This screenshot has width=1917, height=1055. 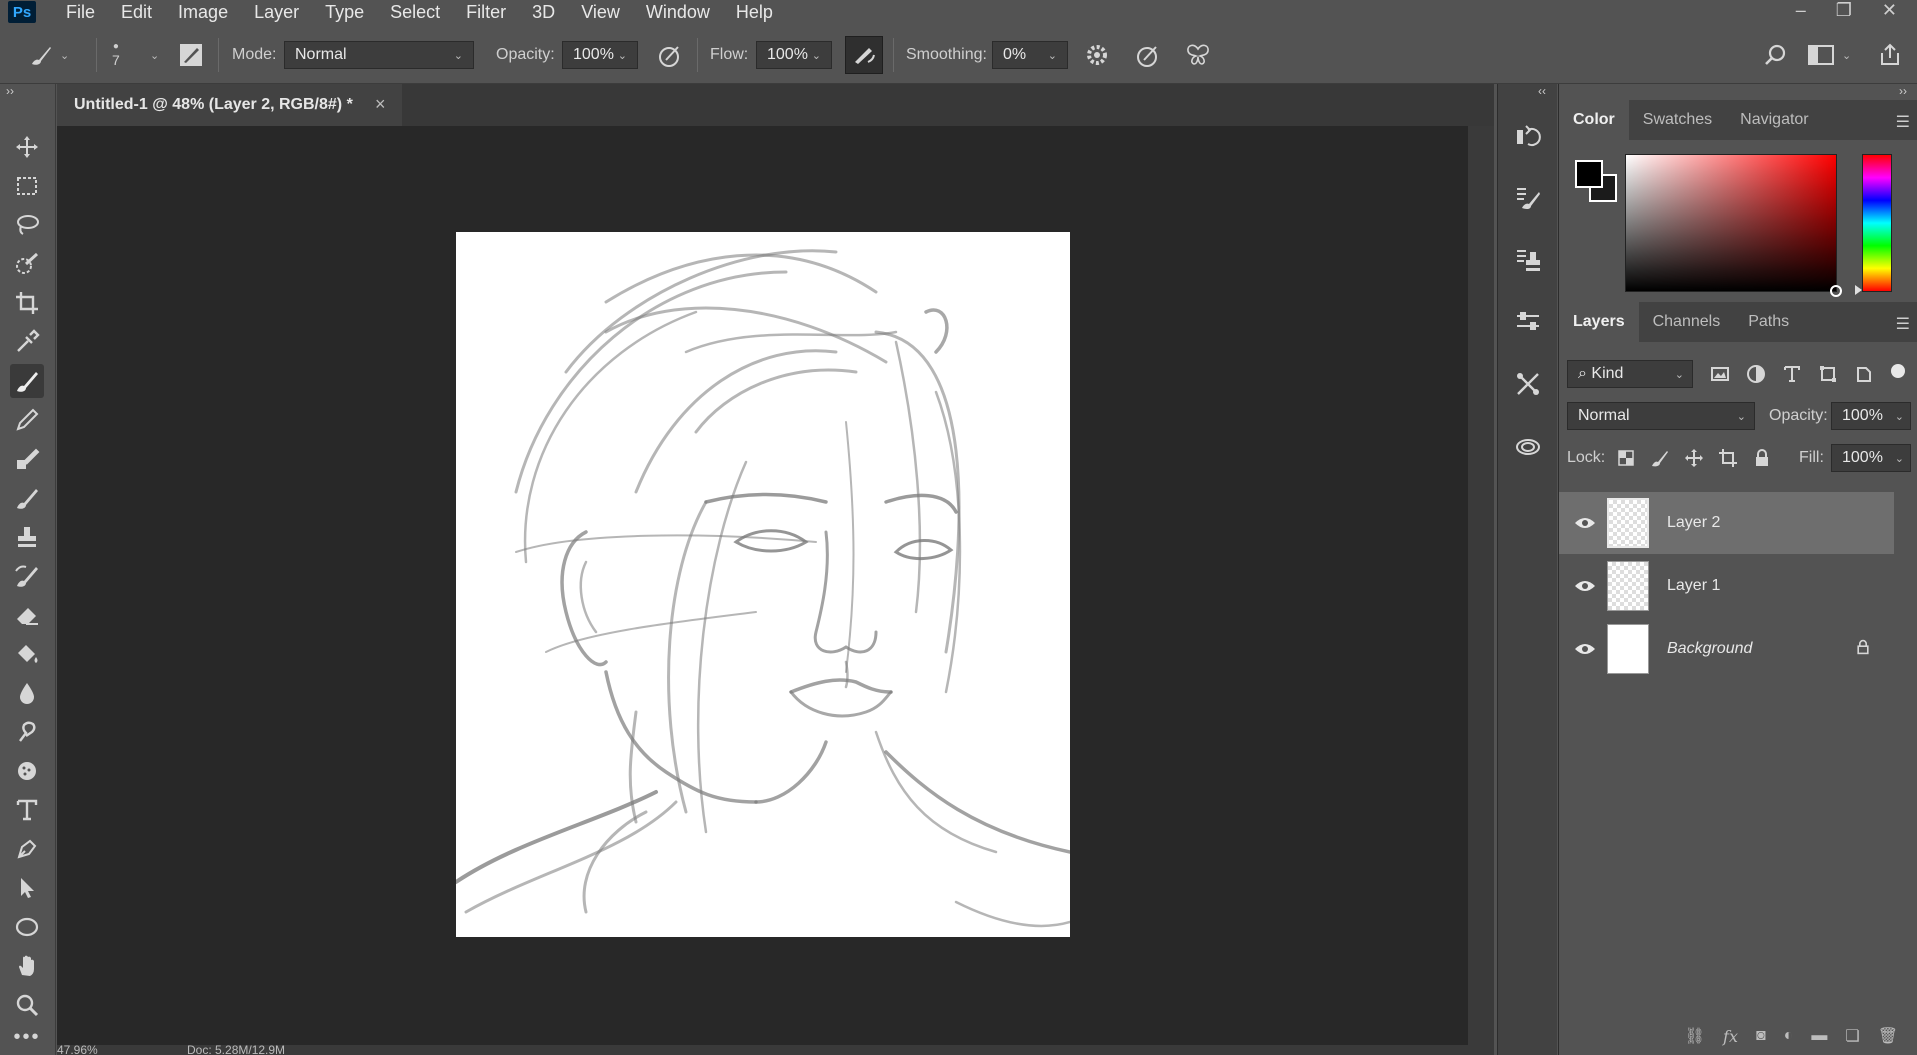 What do you see at coordinates (1761, 1036) in the screenshot?
I see `add-mask-icon: ◙` at bounding box center [1761, 1036].